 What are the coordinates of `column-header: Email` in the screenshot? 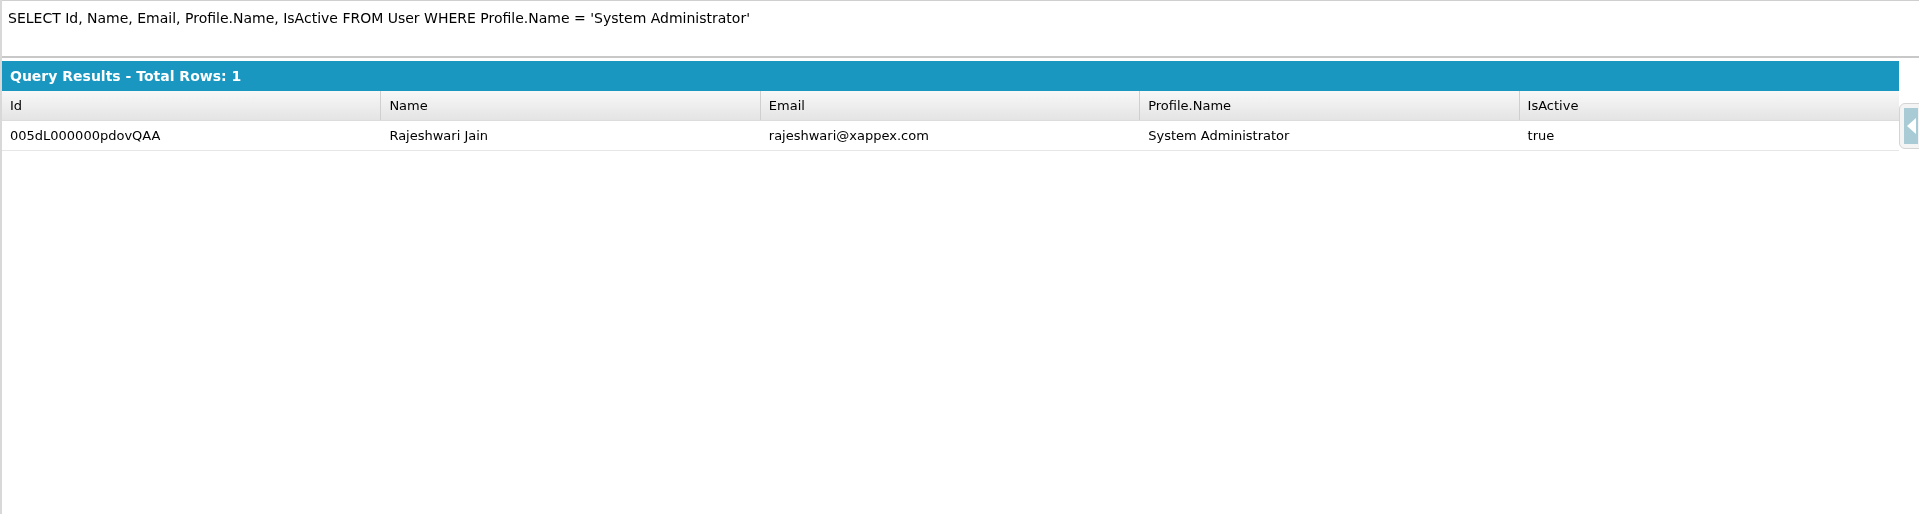 It's located at (950, 105).